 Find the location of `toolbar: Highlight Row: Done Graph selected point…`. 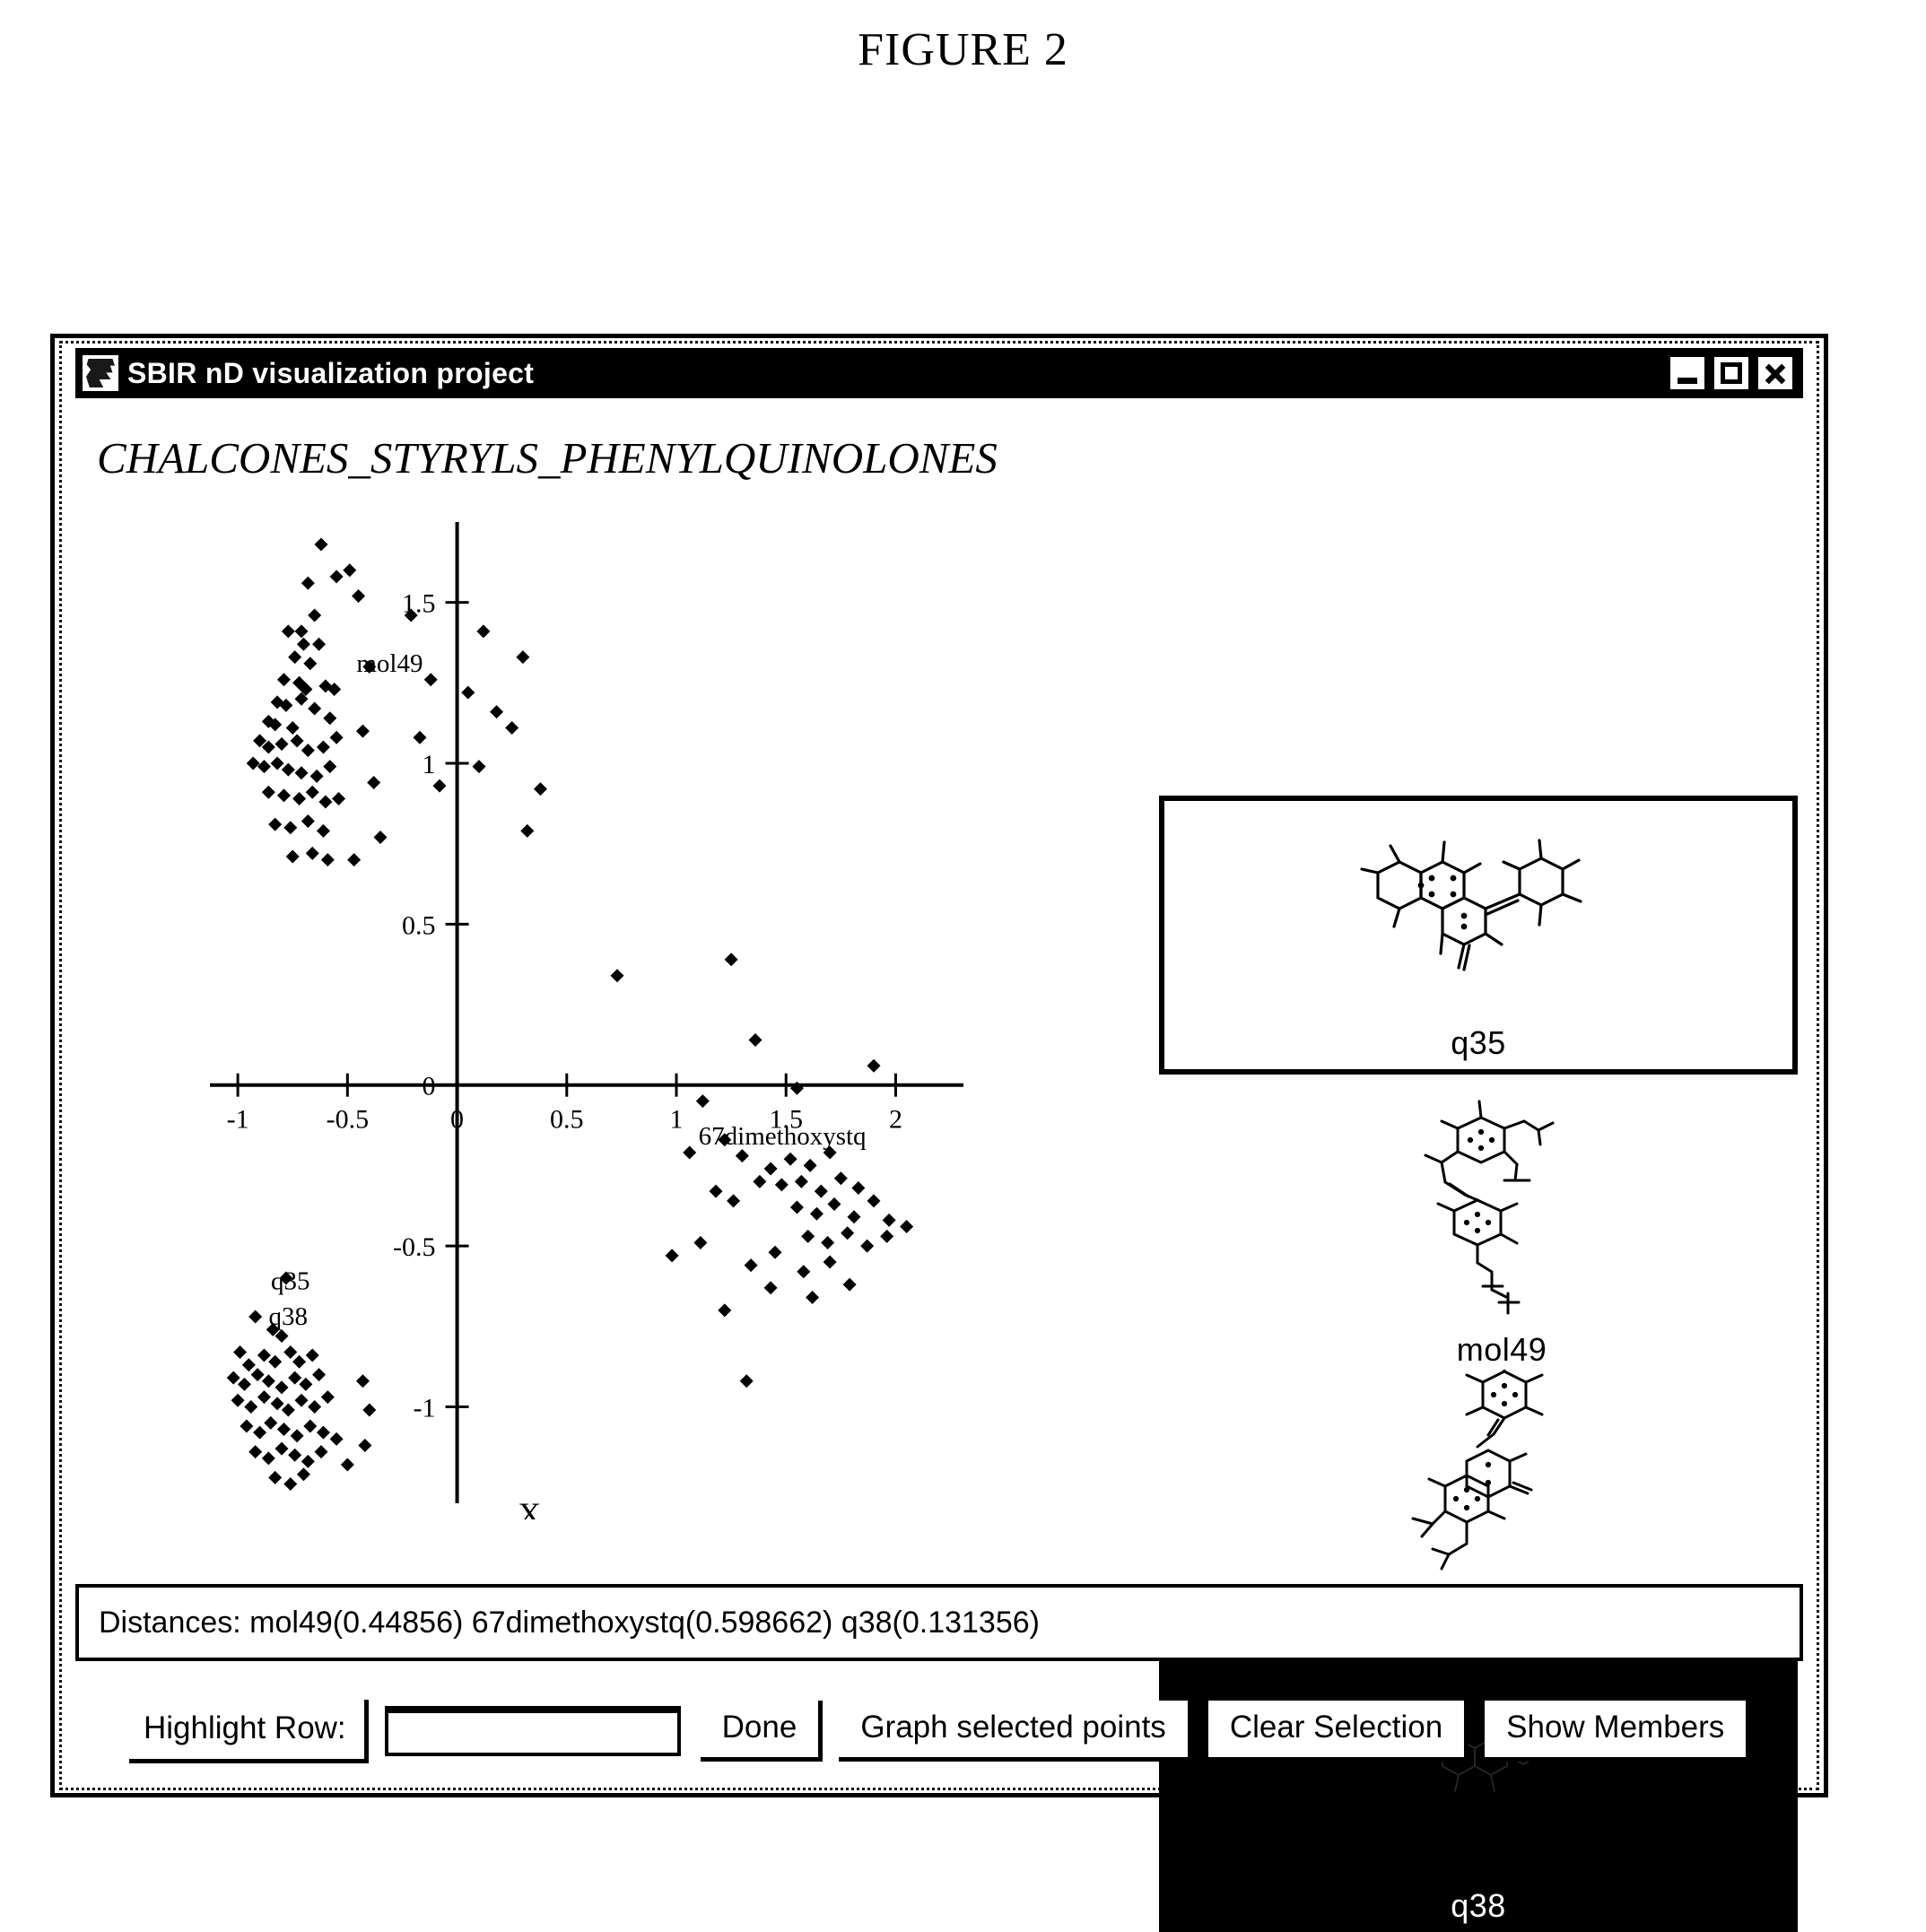

toolbar: Highlight Row: Done Graph selected point… is located at coordinates (939, 1731).